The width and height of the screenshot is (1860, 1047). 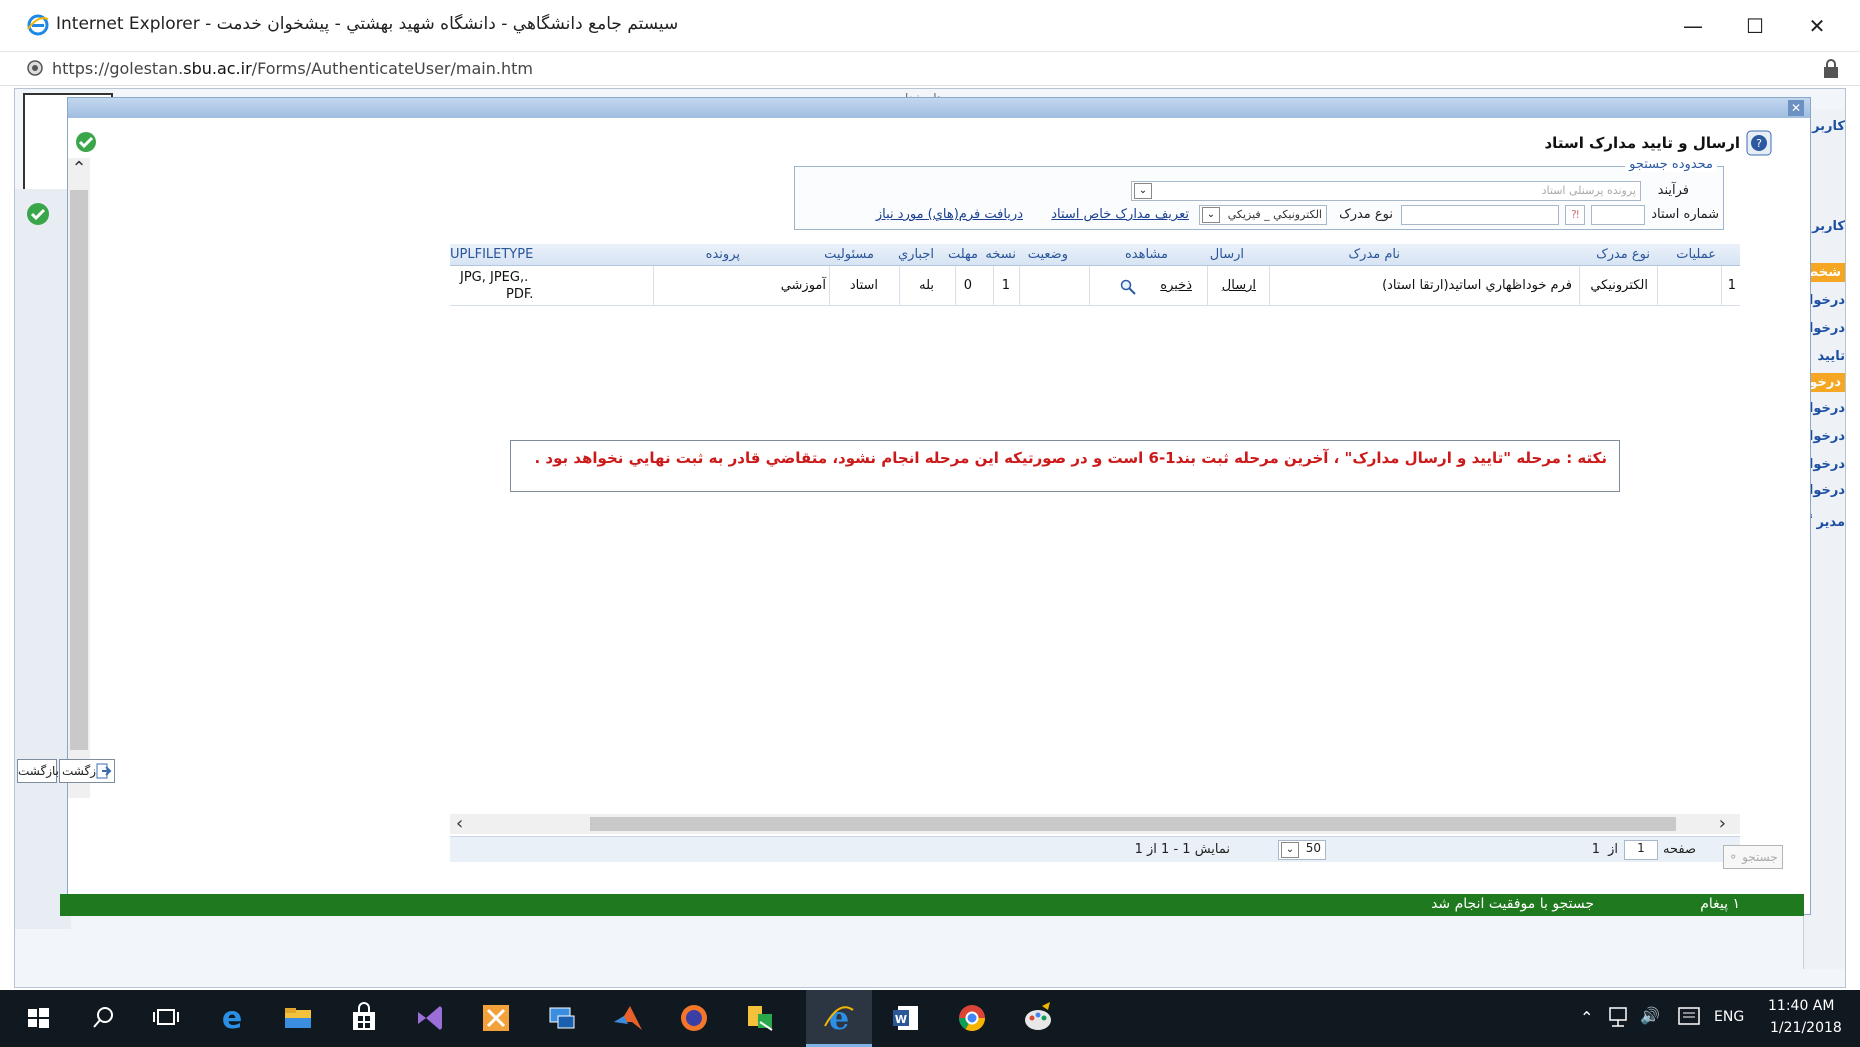 I want to click on popup-header: ✕, so click(x=939, y=108).